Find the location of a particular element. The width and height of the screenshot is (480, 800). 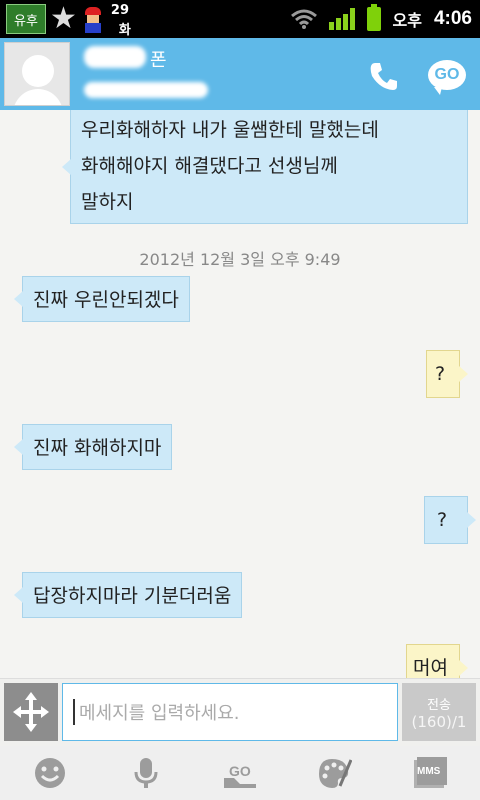

message-bubble-incoming: 우리화해하자 내가 울쌤한테 말했는데 화해해야지 해결댔다고 선생님께 말하지 is located at coordinates (265, 167).